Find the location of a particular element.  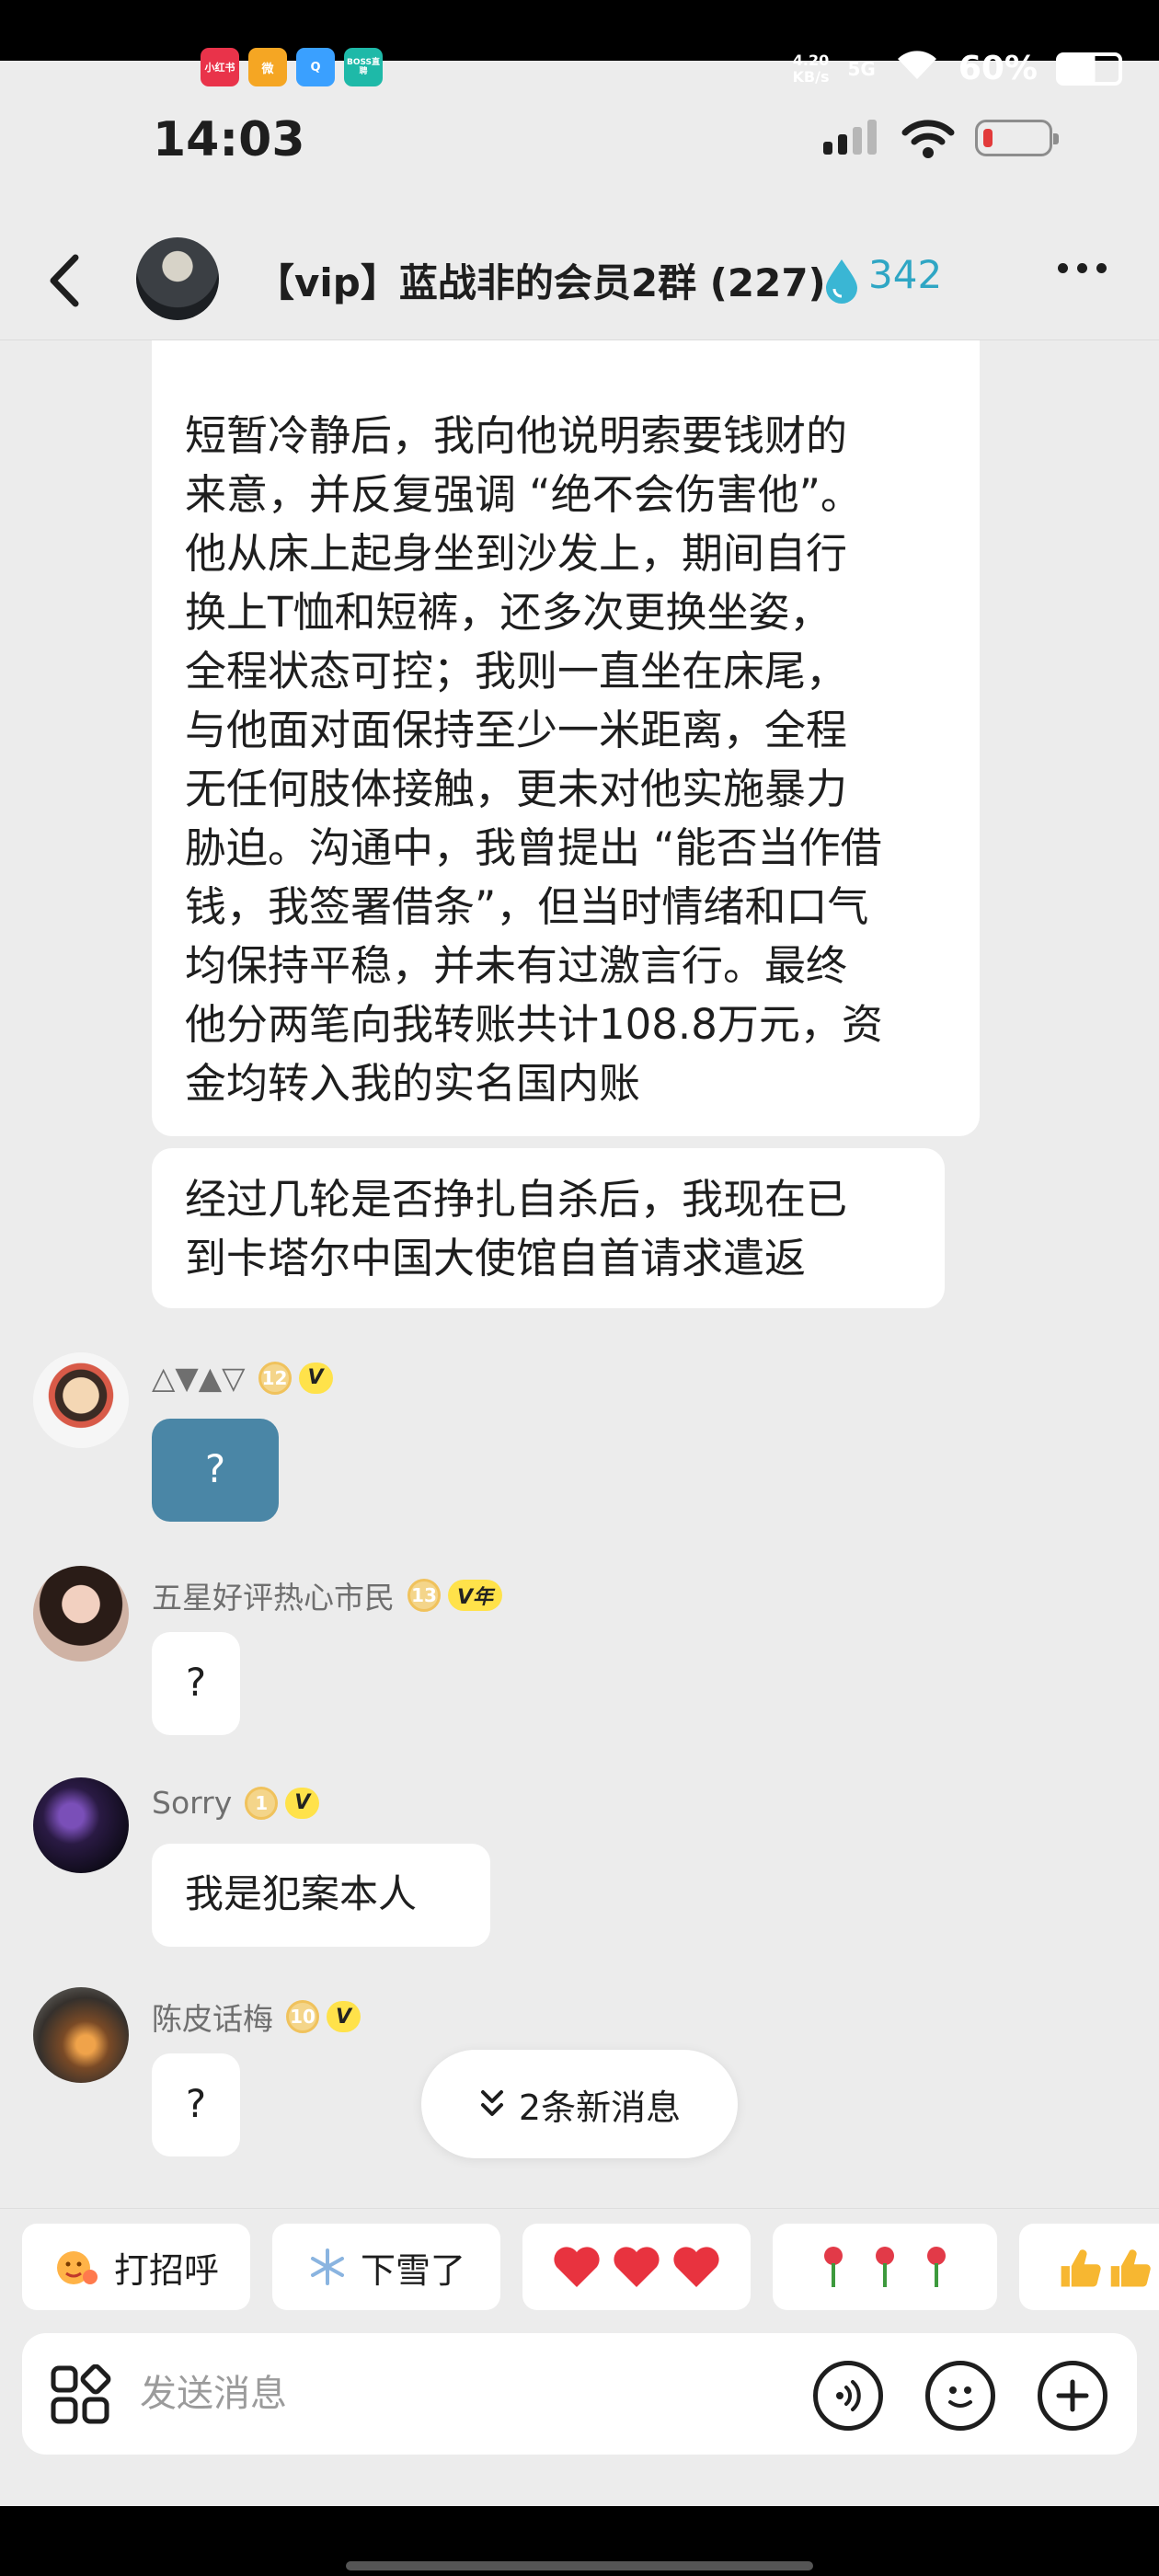

clock: 14:03 is located at coordinates (229, 139).